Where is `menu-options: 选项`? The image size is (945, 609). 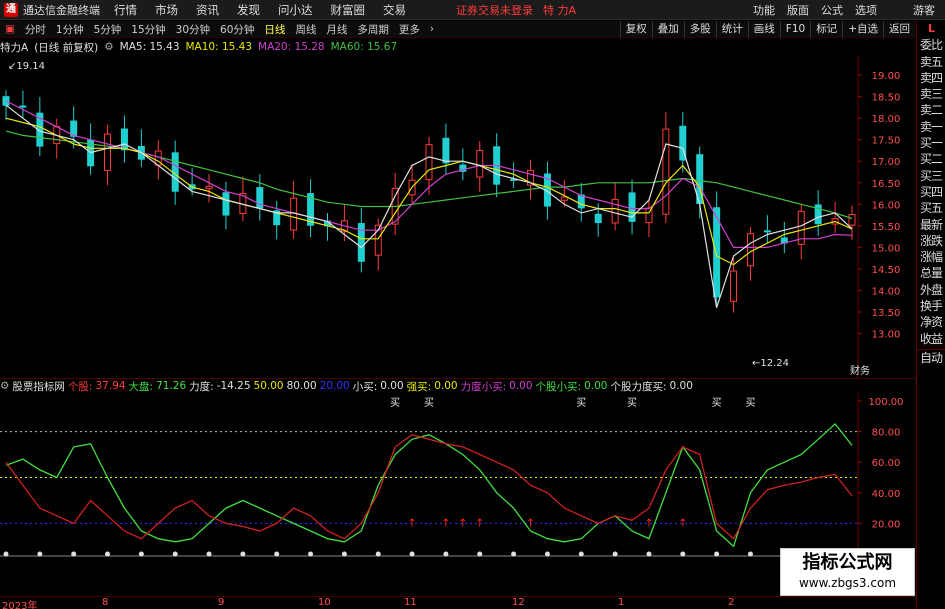 menu-options: 选项 is located at coordinates (866, 10).